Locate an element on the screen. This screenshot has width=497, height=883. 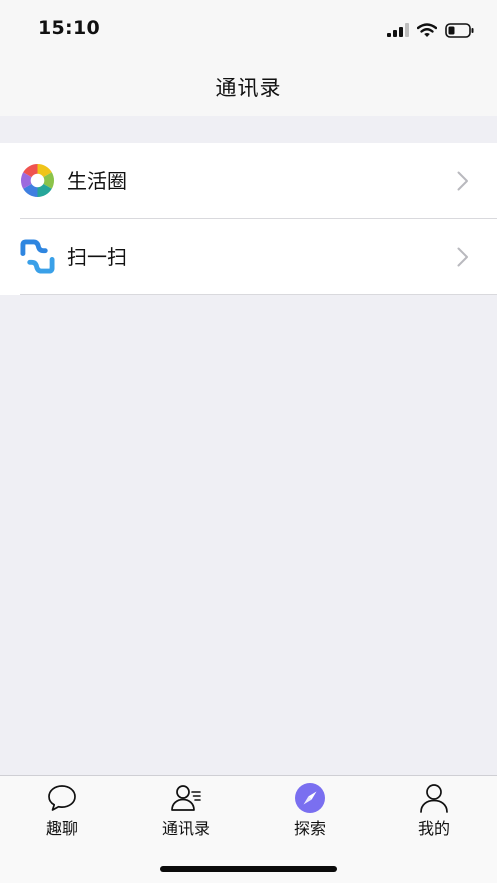
tab-chat: 趣聊 is located at coordinates (62, 812).